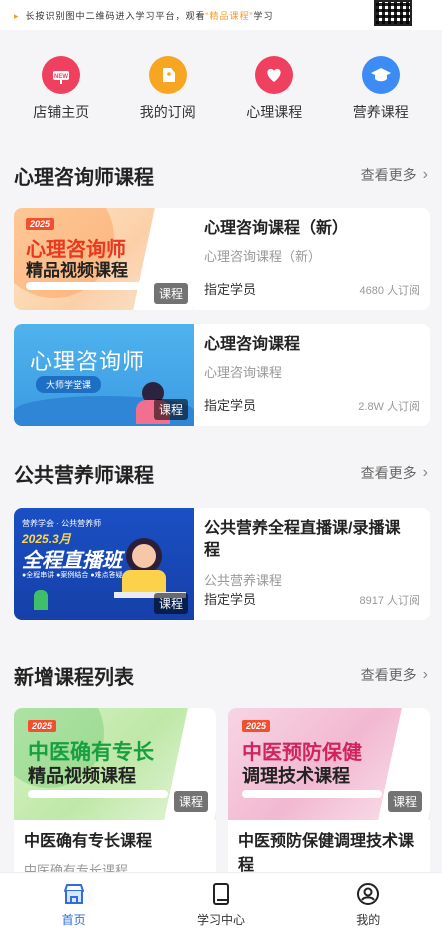 This screenshot has width=442, height=930. Describe the element at coordinates (73, 920) in the screenshot. I see `tab-label: 首页` at that location.